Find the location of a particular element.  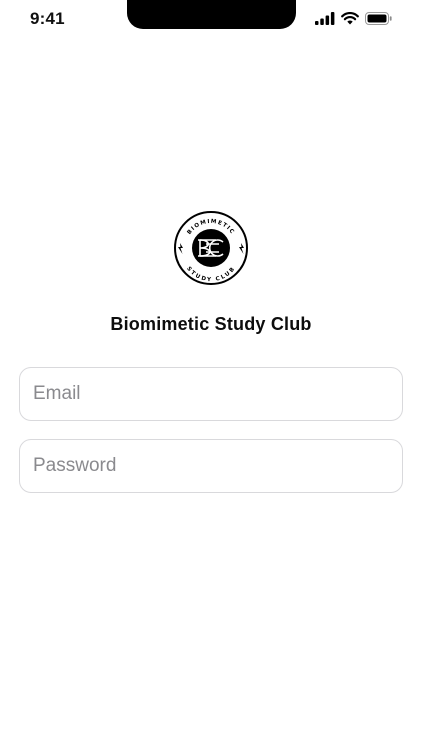

status-icons is located at coordinates (353, 18).